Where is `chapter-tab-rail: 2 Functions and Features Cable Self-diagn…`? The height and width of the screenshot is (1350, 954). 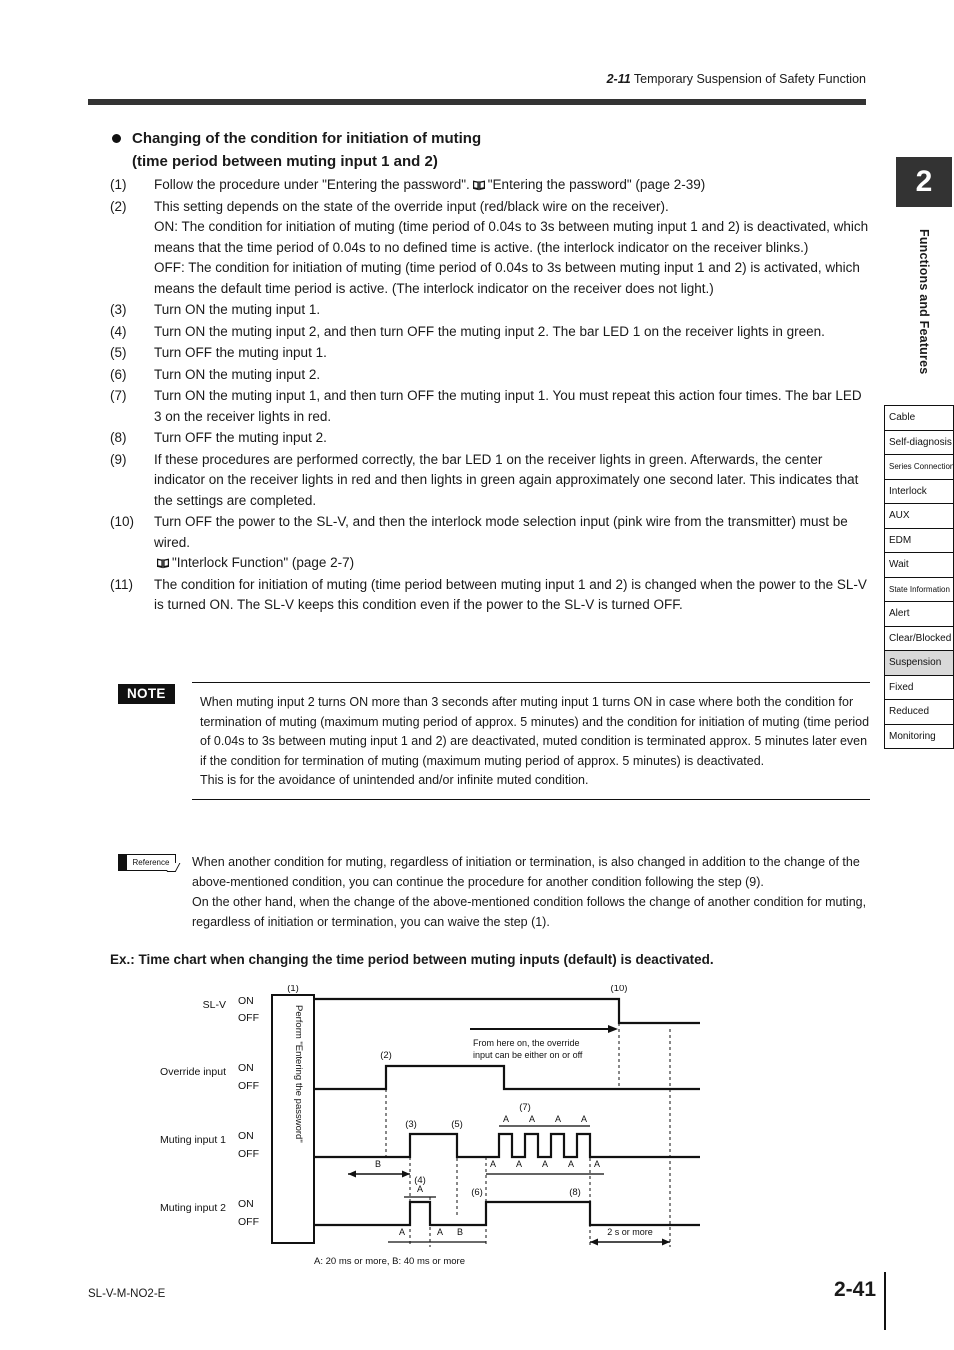 chapter-tab-rail: 2 Functions and Features Cable Self-diagn… is located at coordinates (919, 453).